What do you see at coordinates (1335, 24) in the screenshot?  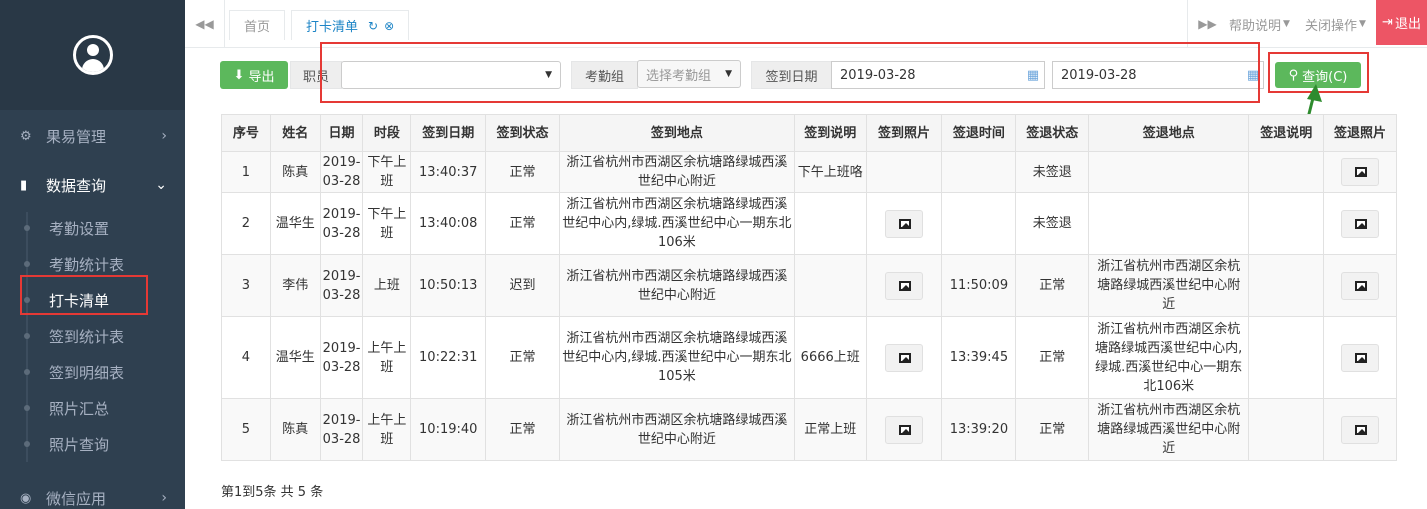 I see `close-ops-menu: 关闭操作 ▼` at bounding box center [1335, 24].